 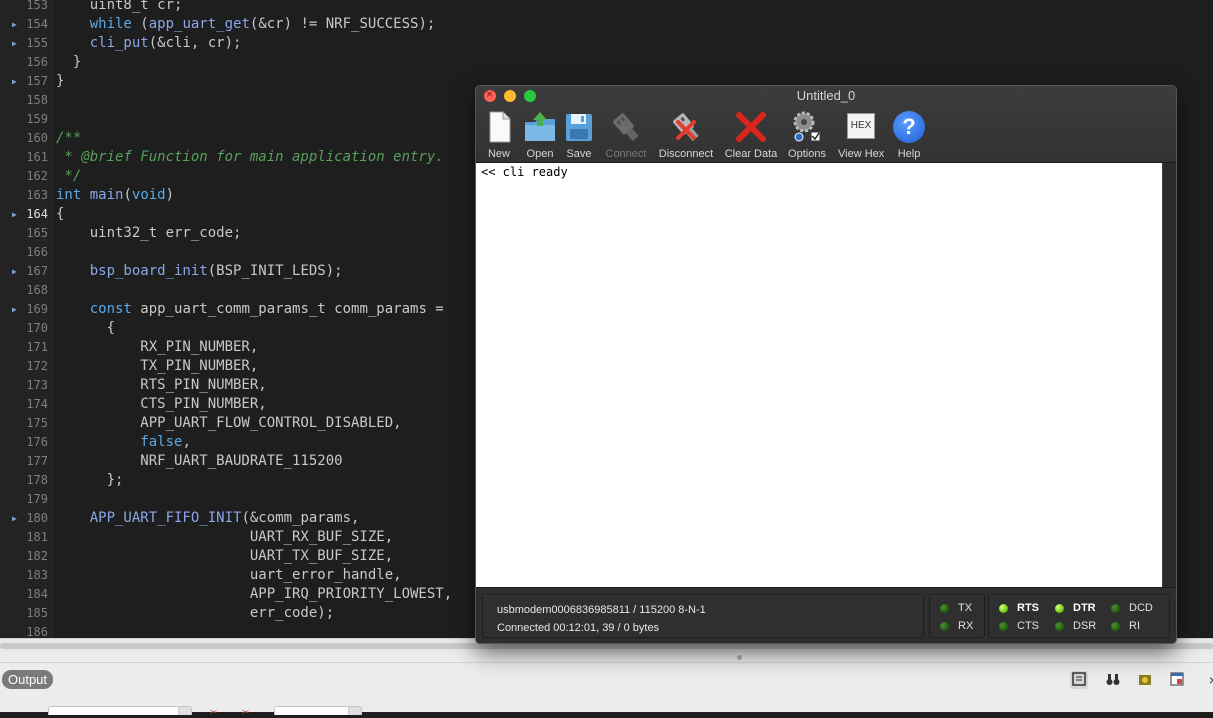 What do you see at coordinates (739, 657) in the screenshot?
I see `splitter-handle` at bounding box center [739, 657].